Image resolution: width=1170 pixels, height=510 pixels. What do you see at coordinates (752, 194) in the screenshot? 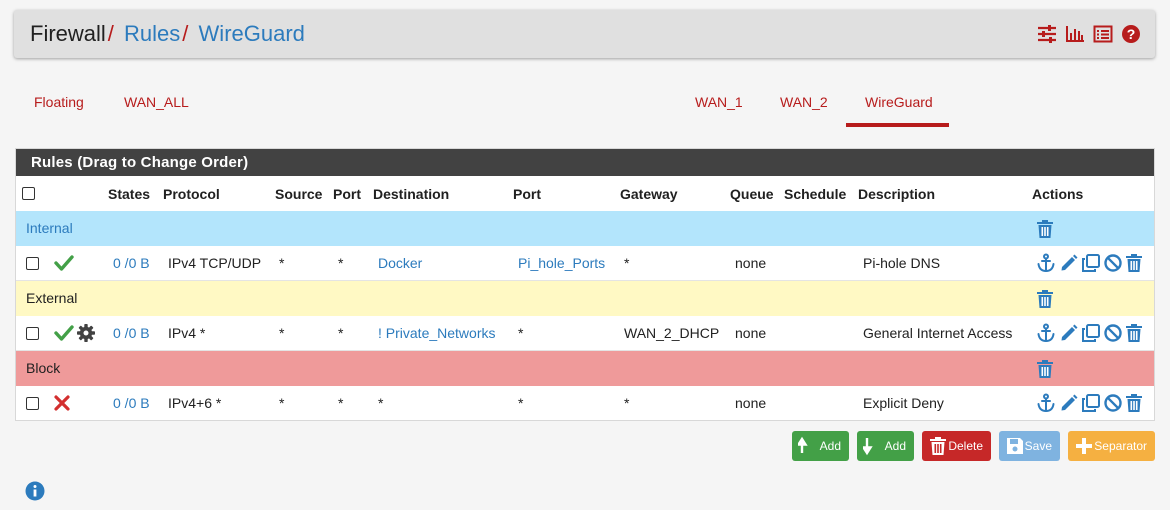
I see `column-header-queue: Queue` at bounding box center [752, 194].